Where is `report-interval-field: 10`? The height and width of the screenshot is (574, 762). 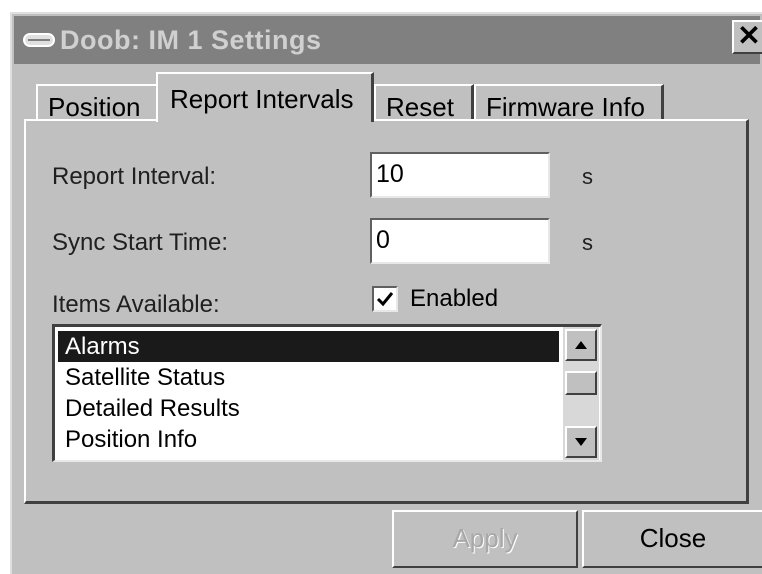 report-interval-field: 10 is located at coordinates (460, 175).